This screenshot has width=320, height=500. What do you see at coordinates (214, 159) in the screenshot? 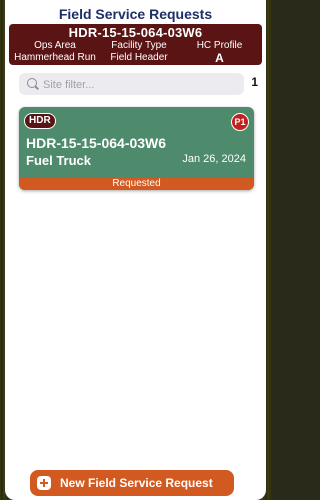
I see `request-date: Jan 26, 2024` at bounding box center [214, 159].